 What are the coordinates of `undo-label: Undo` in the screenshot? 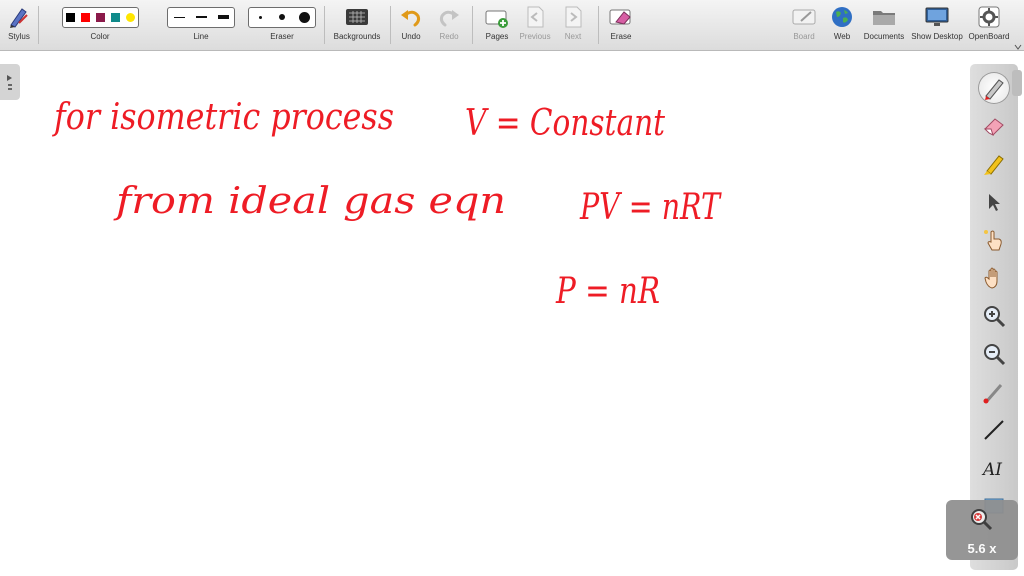 It's located at (411, 36).